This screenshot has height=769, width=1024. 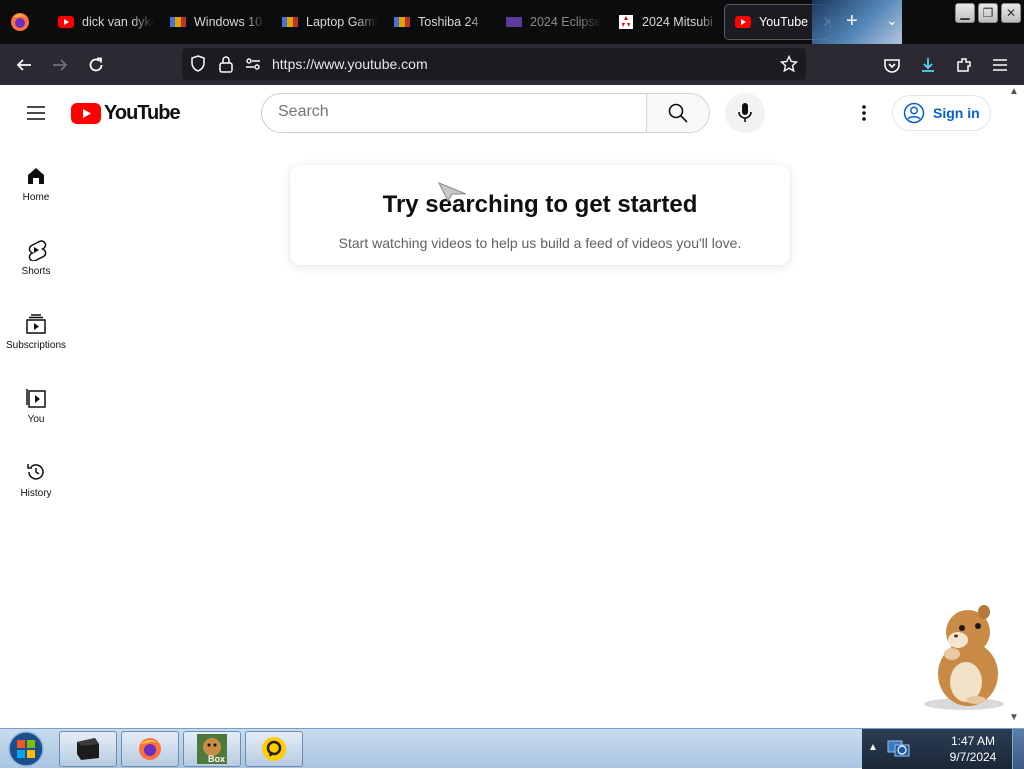 I want to click on tab-eclipse: 2024 Eclipse, so click(x=549, y=22).